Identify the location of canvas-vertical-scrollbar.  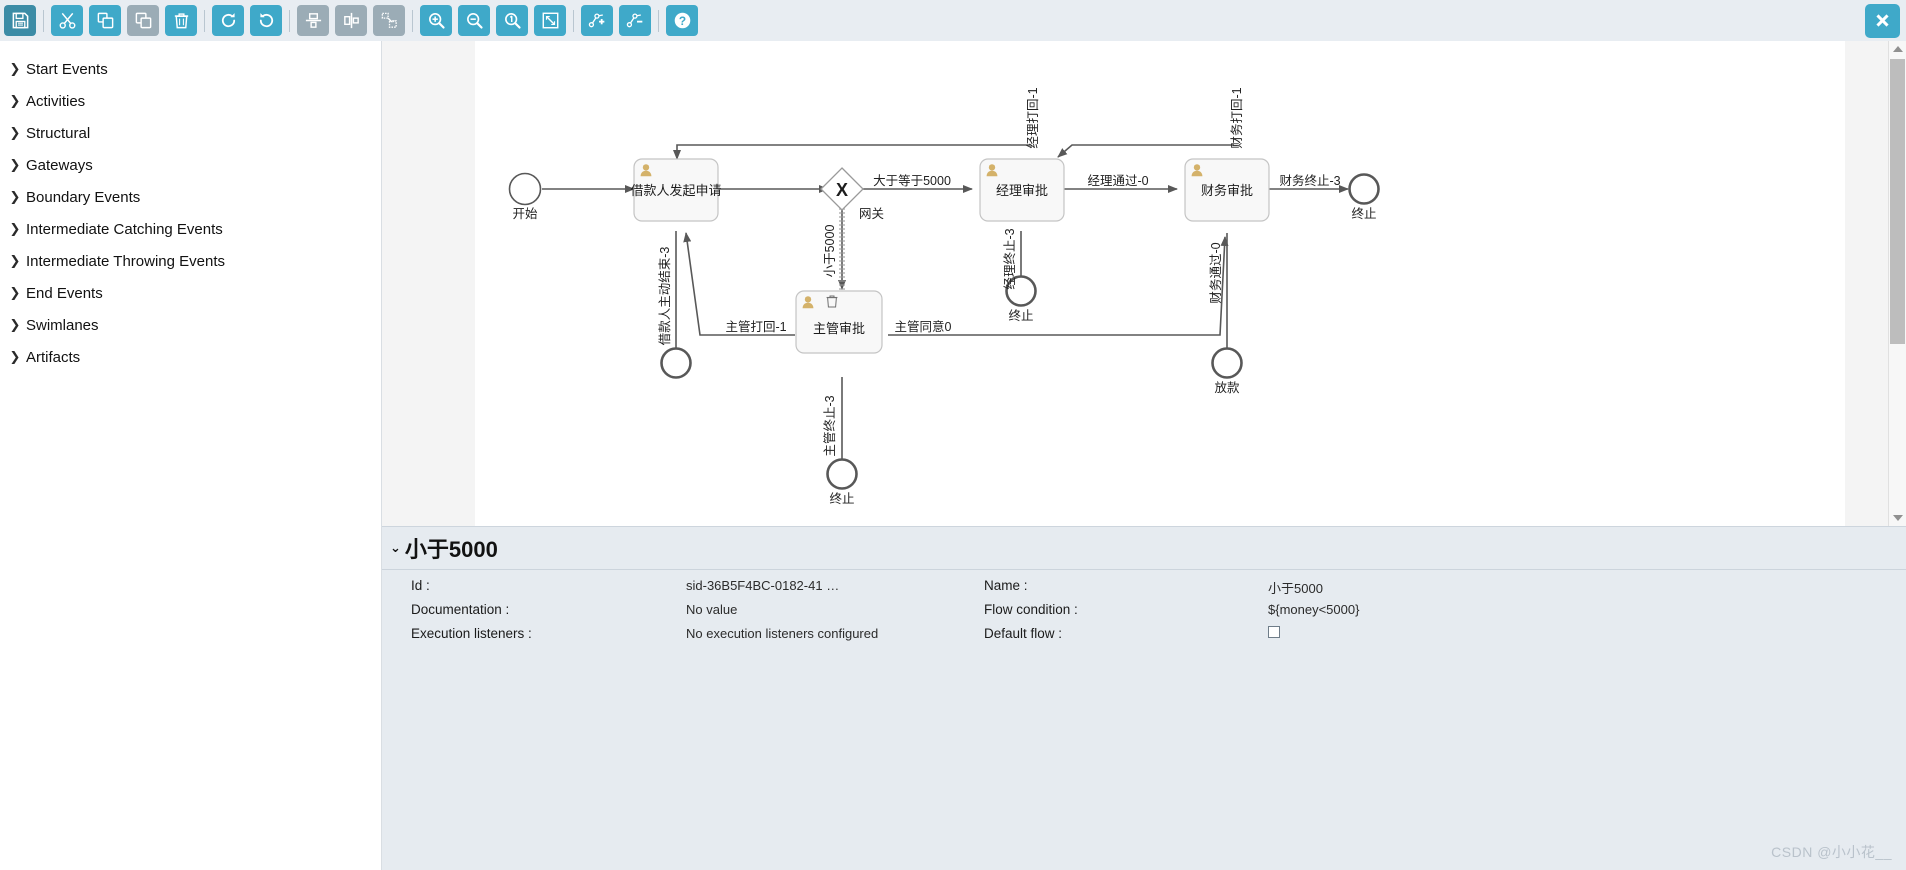
(1897, 283).